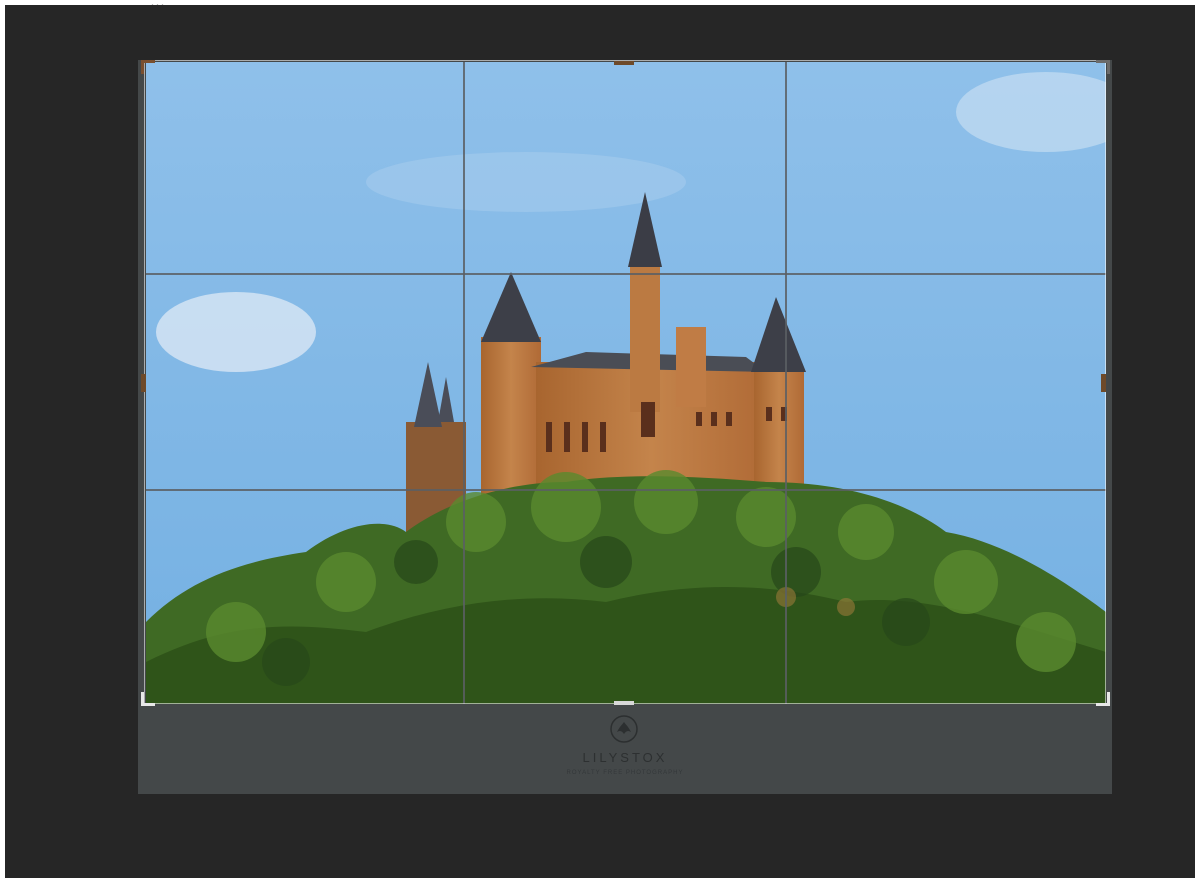 The width and height of the screenshot is (1200, 883). What do you see at coordinates (1103, 699) in the screenshot?
I see `crop-handle-bottom-right` at bounding box center [1103, 699].